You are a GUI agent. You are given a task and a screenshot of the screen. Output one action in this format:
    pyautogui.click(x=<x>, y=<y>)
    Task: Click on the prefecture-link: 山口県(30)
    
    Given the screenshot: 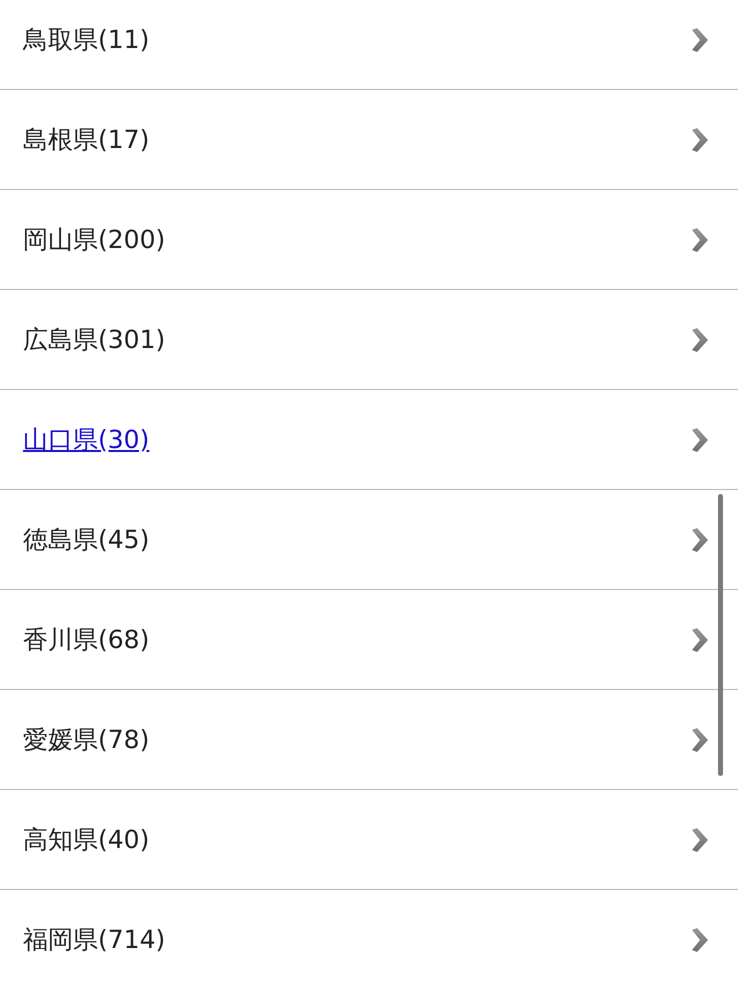 What is the action you would take?
    pyautogui.click(x=86, y=439)
    